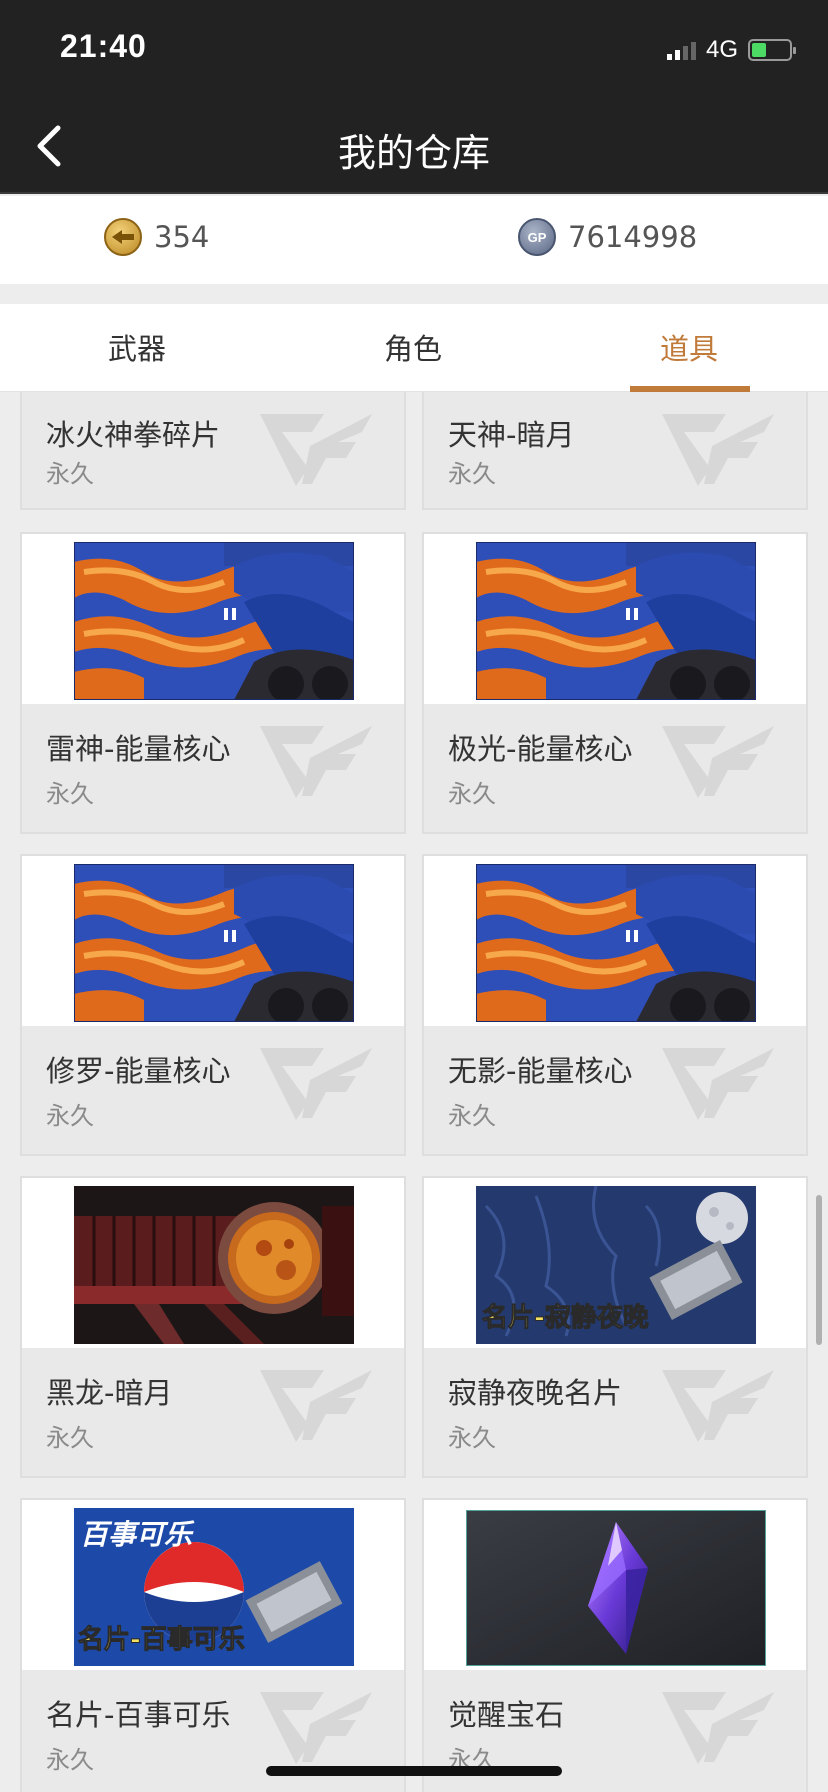 The height and width of the screenshot is (1792, 828). Describe the element at coordinates (182, 237) in the screenshot. I see `cf-value: 354` at that location.